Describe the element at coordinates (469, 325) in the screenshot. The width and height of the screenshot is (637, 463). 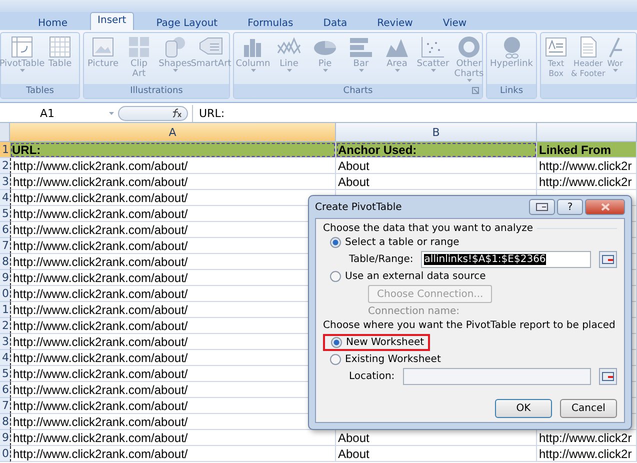
I see `section-heading: Choose where you want the PivotTable report to be placed` at that location.